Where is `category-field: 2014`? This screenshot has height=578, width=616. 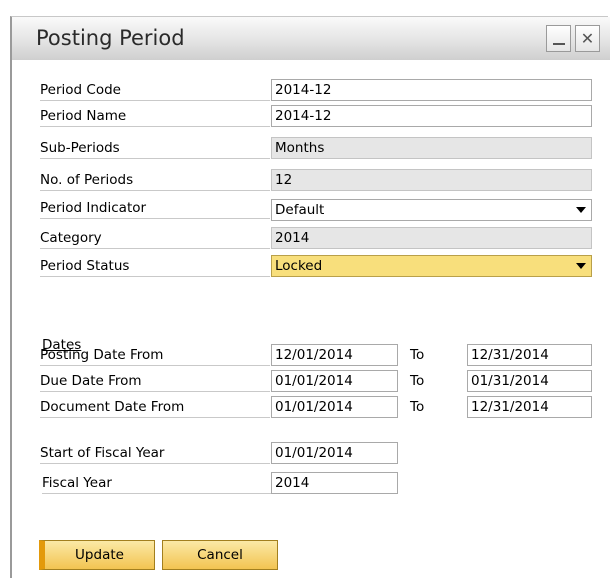 category-field: 2014 is located at coordinates (431, 238).